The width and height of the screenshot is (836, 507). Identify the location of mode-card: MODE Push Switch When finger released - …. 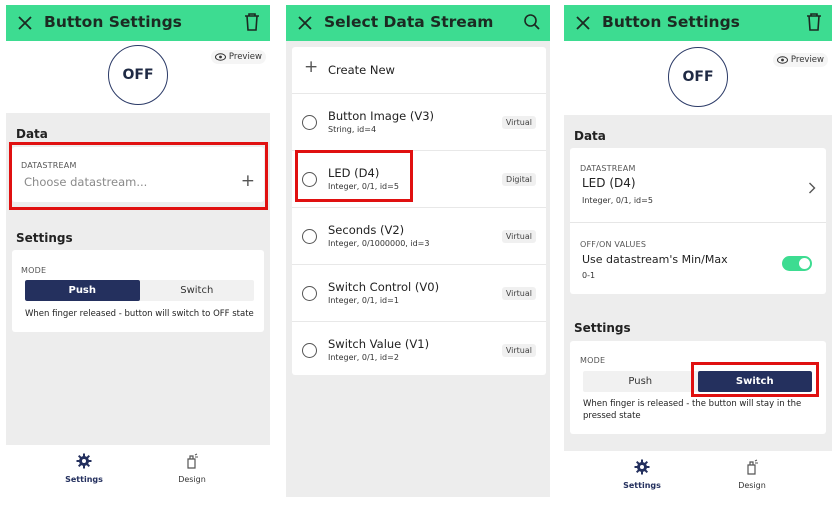
(138, 291).